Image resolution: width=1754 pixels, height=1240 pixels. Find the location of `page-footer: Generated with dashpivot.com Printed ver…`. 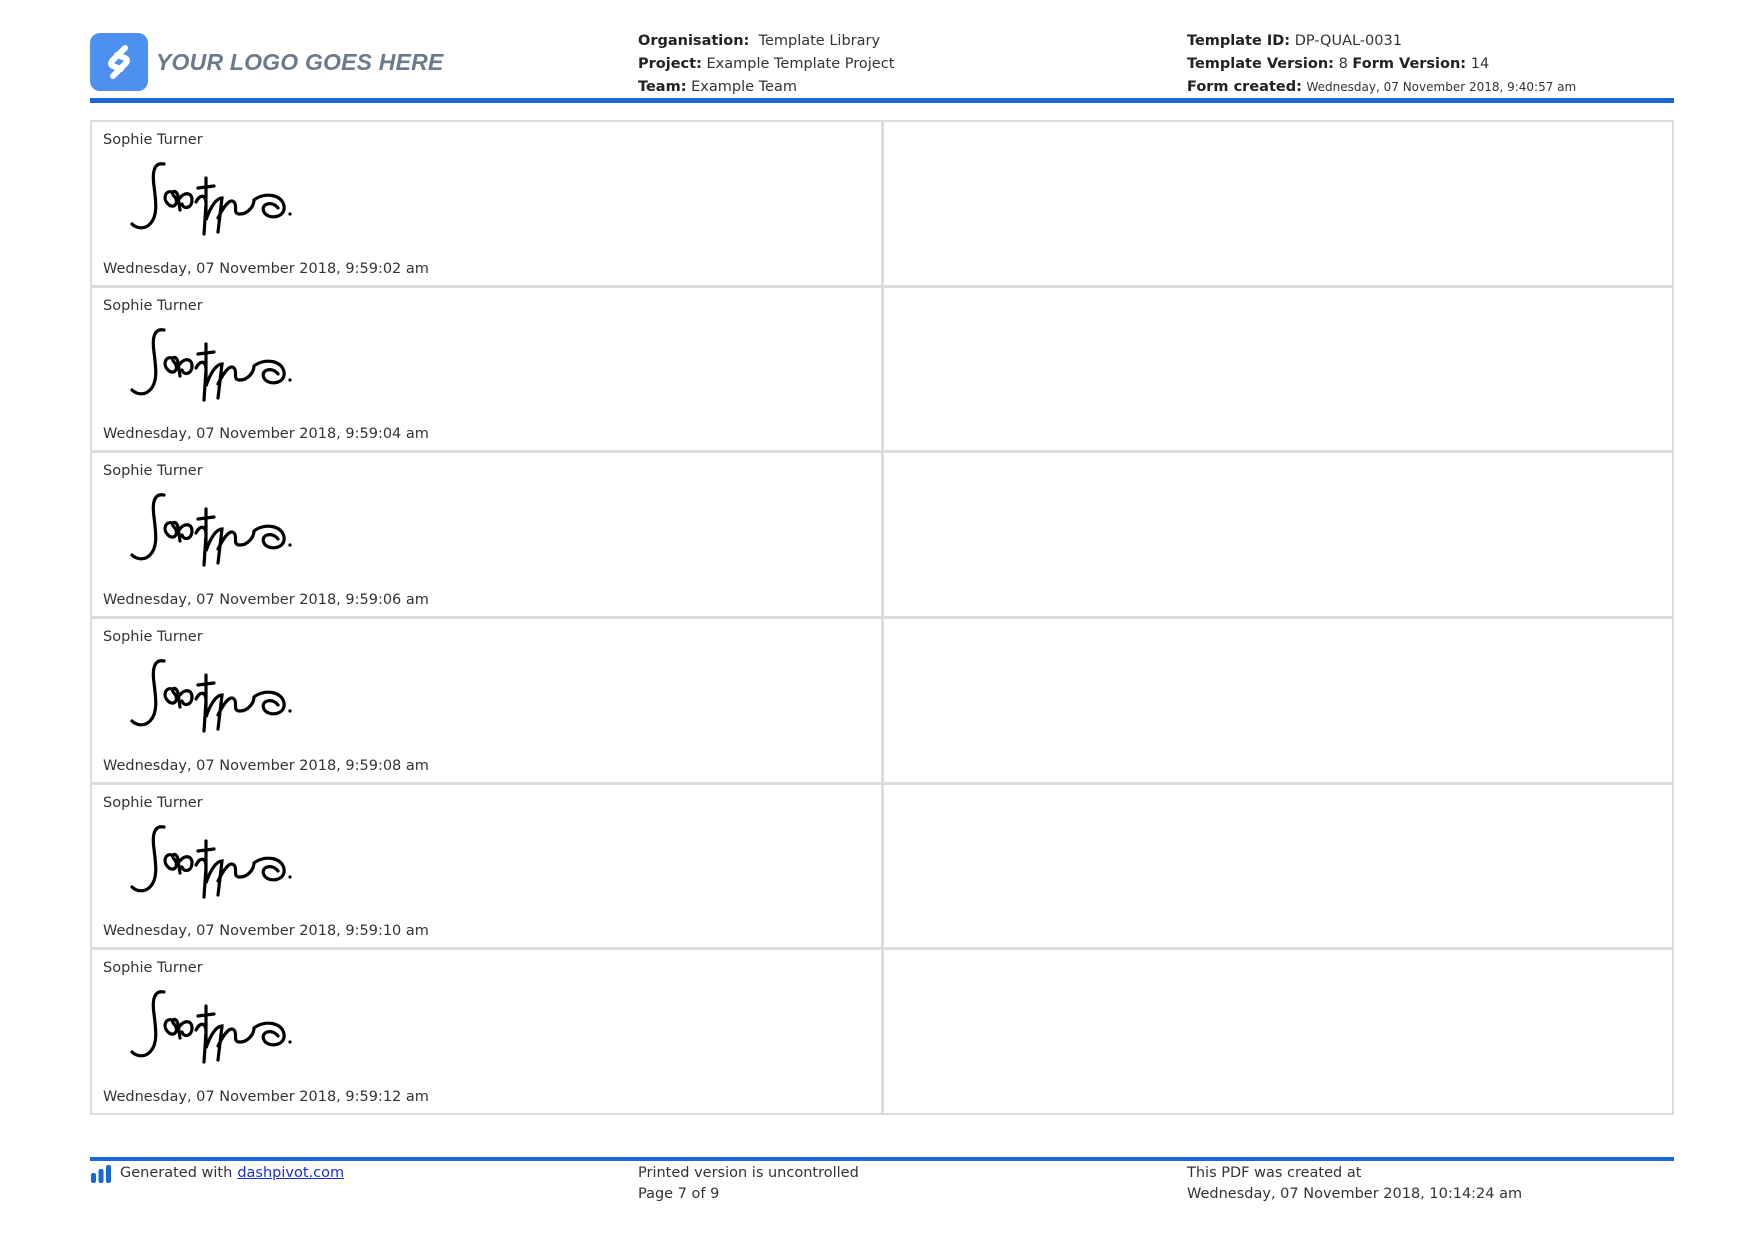

page-footer: Generated with dashpivot.com Printed ver… is located at coordinates (882, 1188).